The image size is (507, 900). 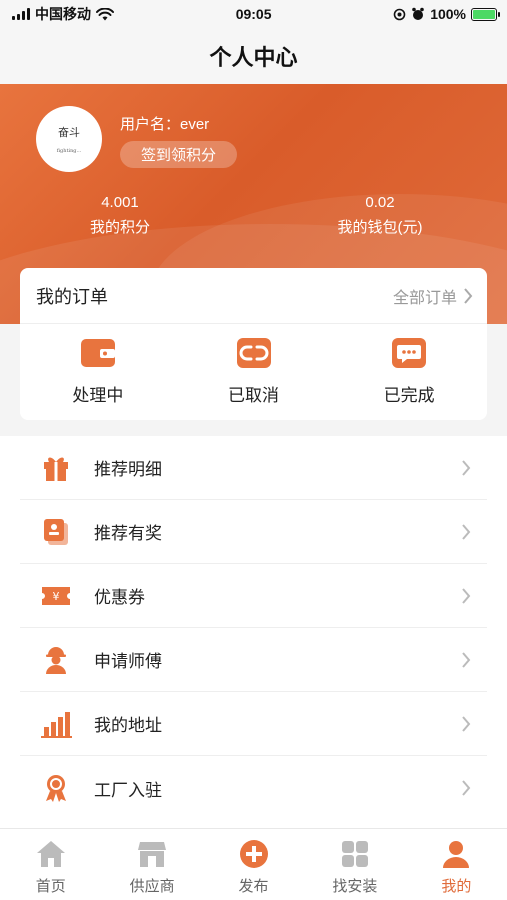 I want to click on menu-item-label: 优惠券, so click(x=119, y=597).